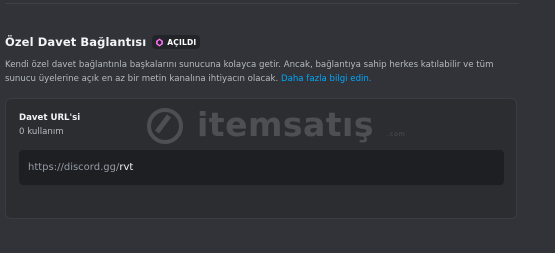  What do you see at coordinates (261, 167) in the screenshot?
I see `vanity-url-input: https://discord.gg/ rvt` at bounding box center [261, 167].